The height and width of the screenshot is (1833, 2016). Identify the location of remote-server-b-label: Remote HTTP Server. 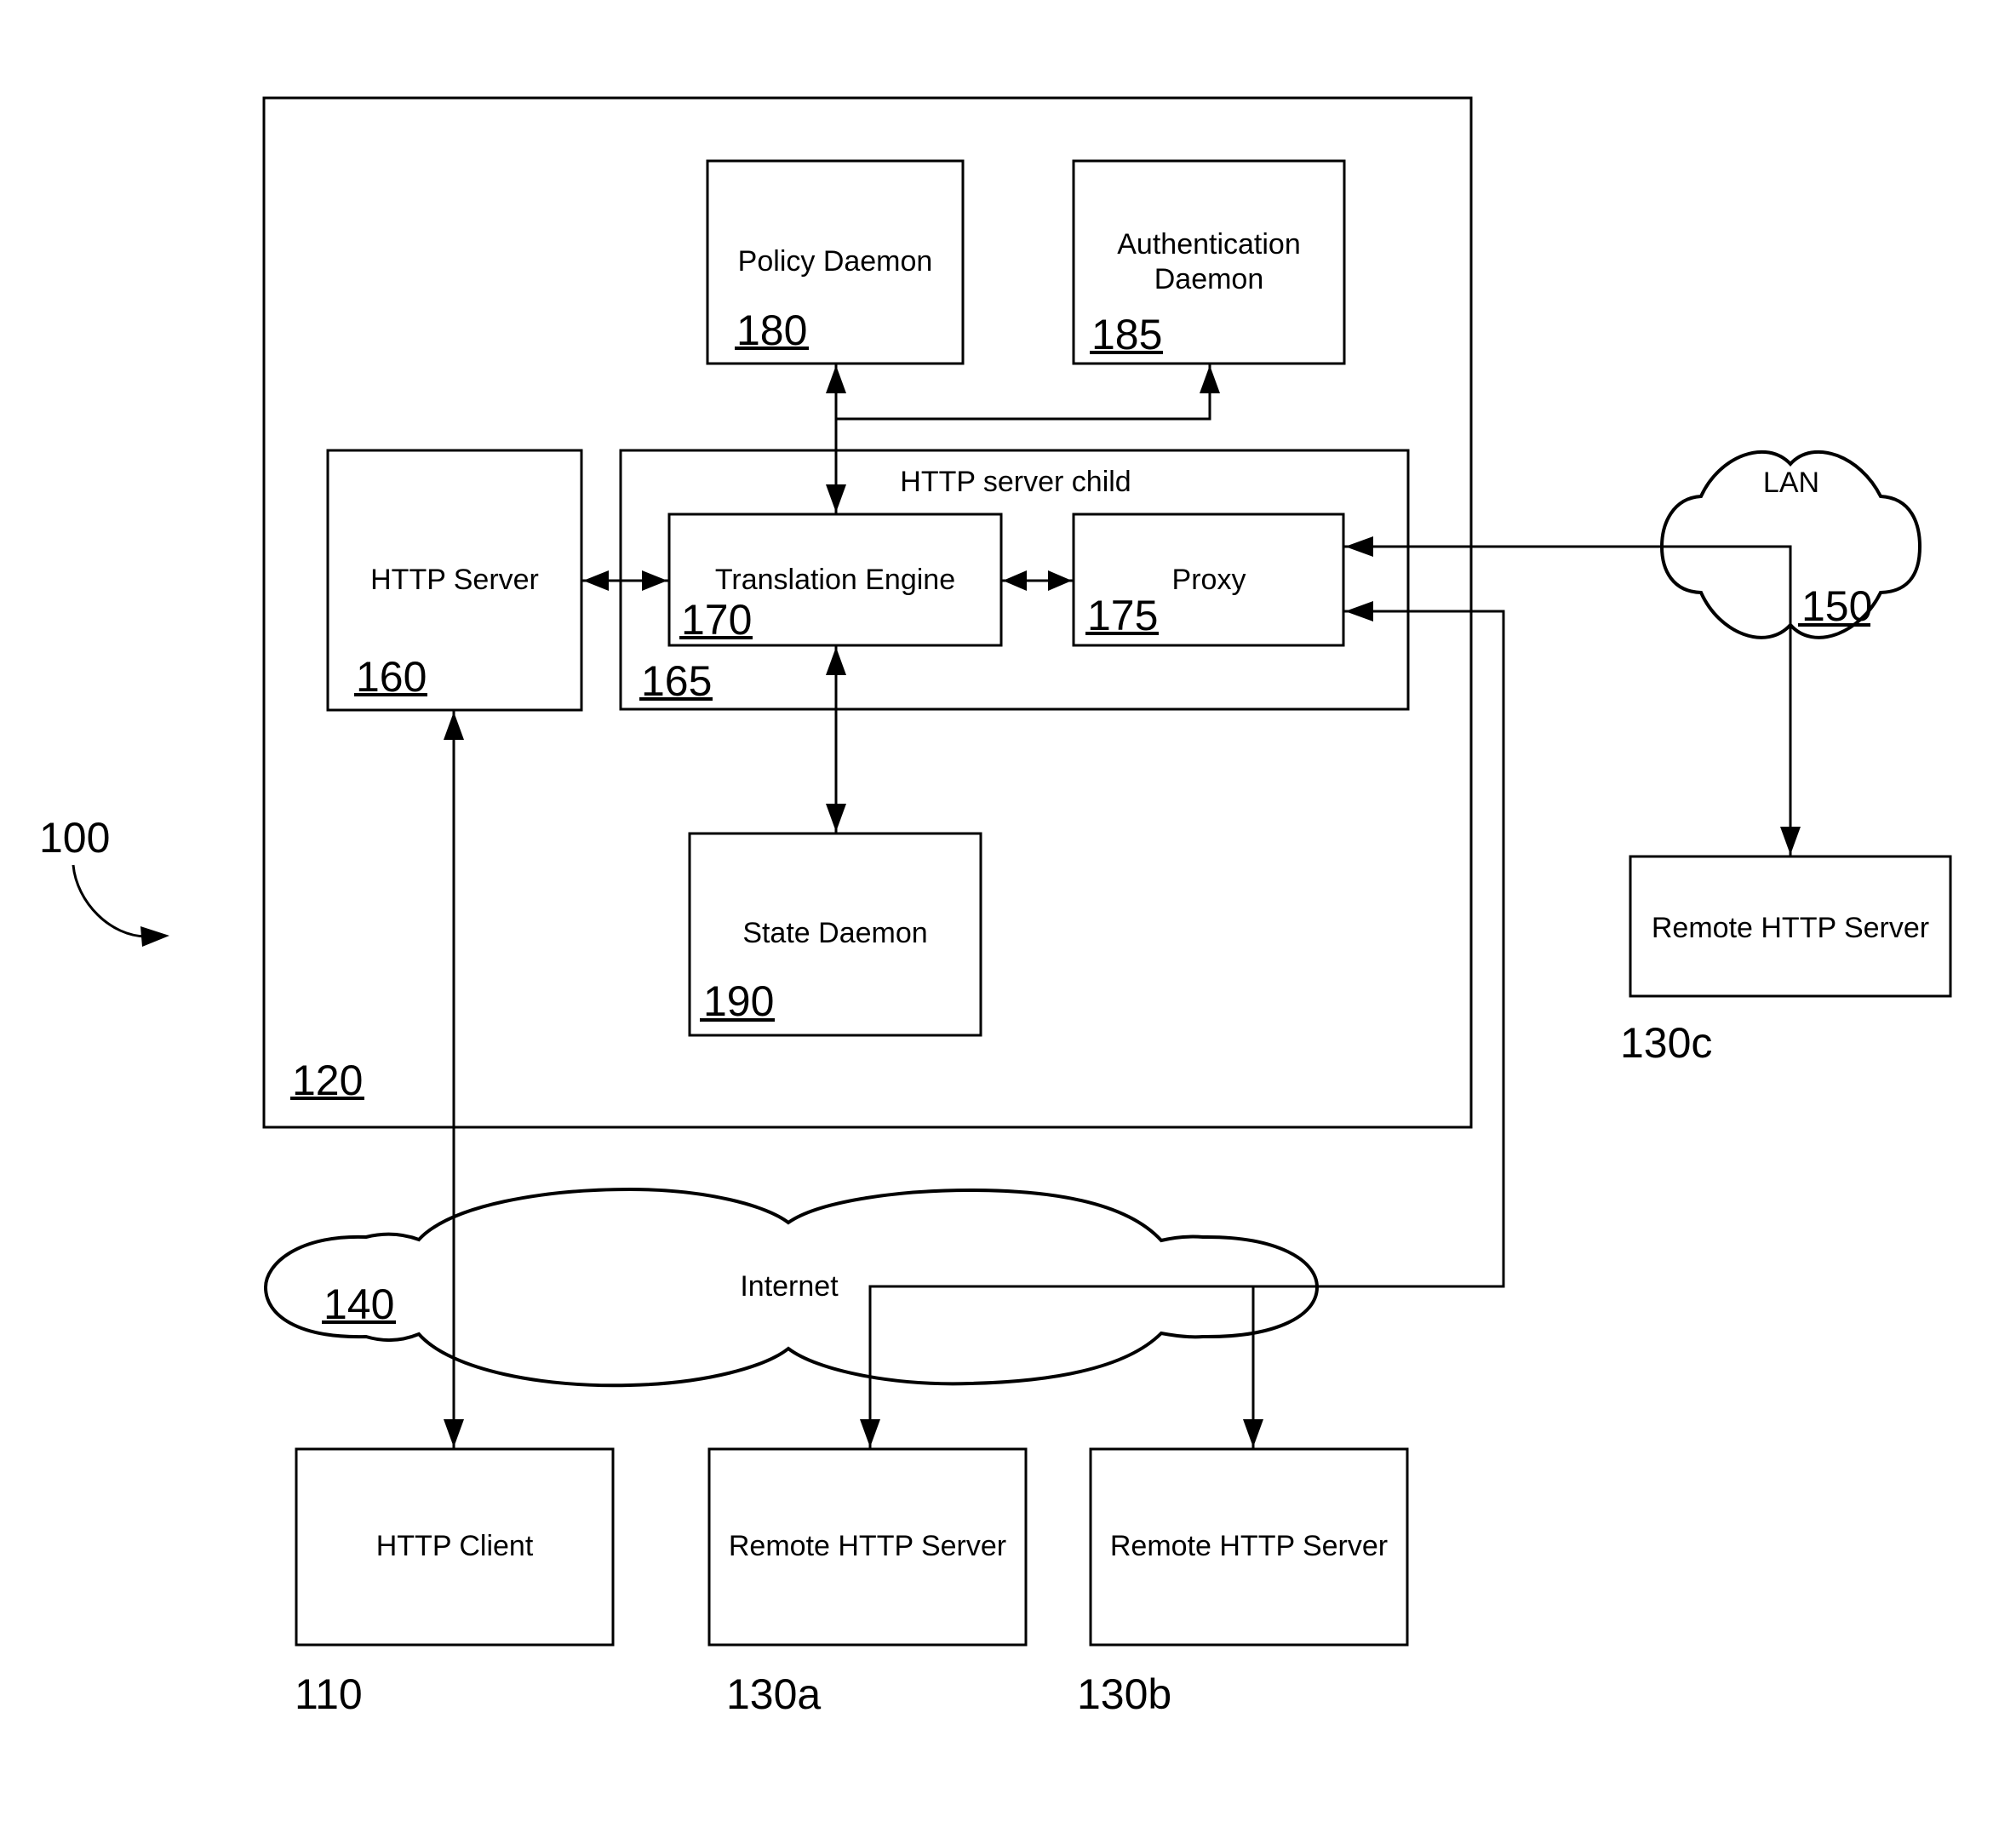
(1249, 1546).